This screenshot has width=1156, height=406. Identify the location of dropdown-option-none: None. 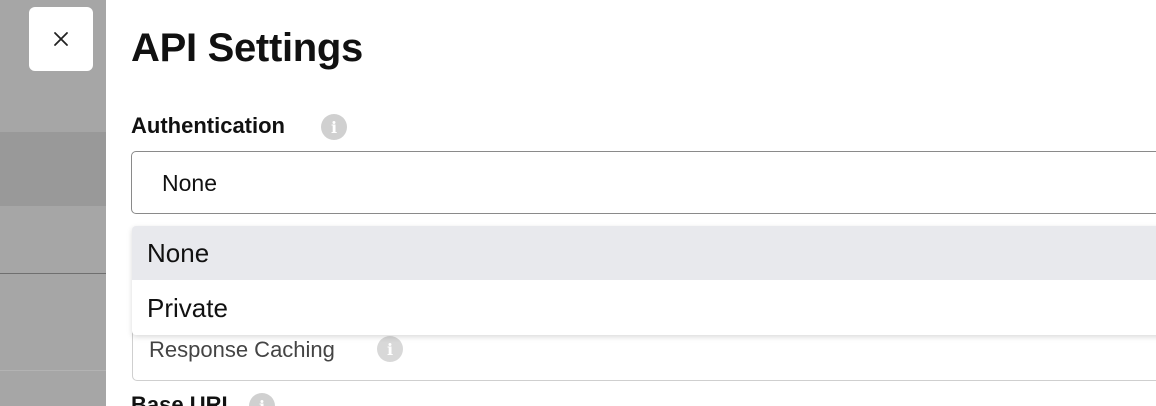
(644, 253).